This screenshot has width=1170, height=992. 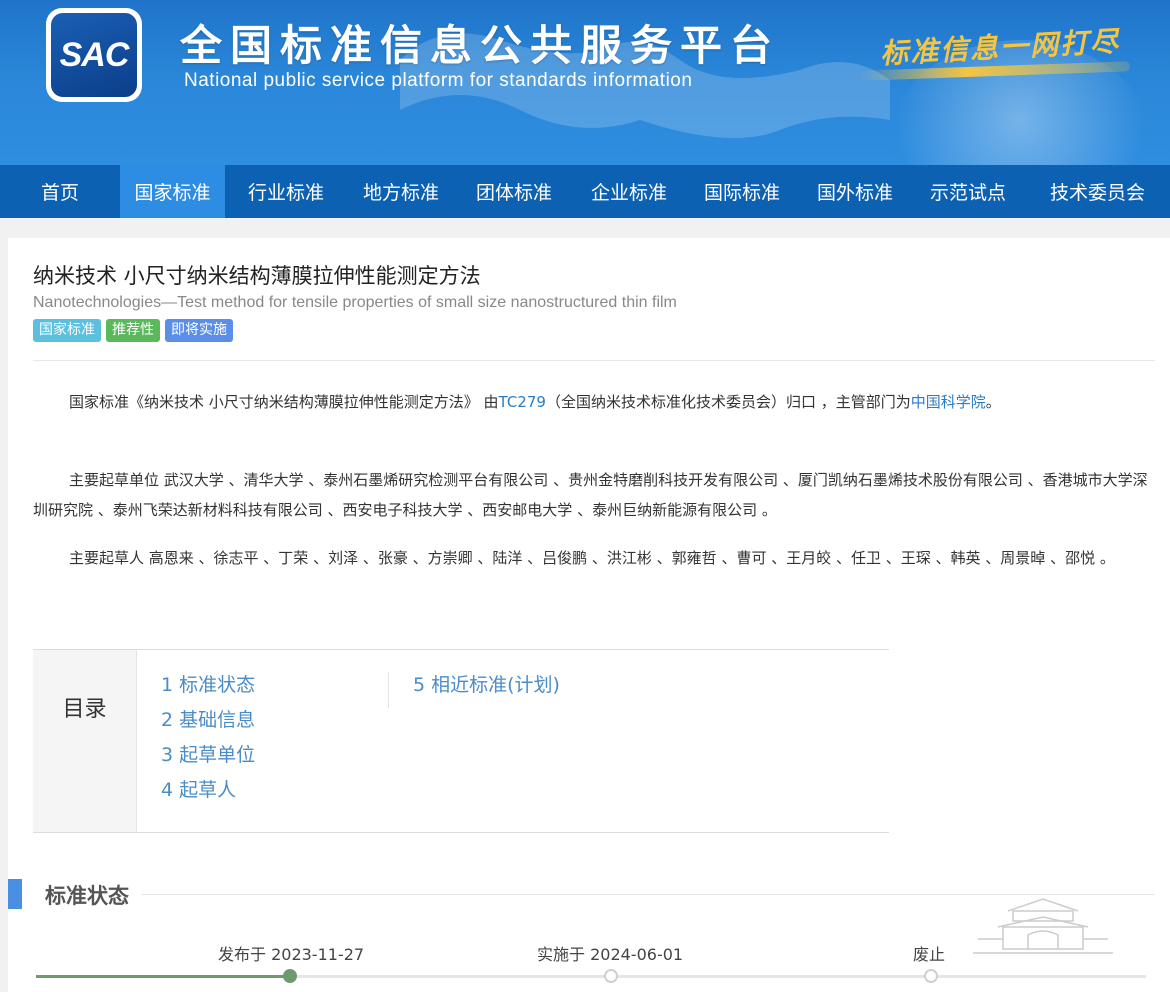 I want to click on standard-title-cn: 纳米技术 小尺寸纳米结构薄膜拉伸性能测定方法, so click(x=257, y=276).